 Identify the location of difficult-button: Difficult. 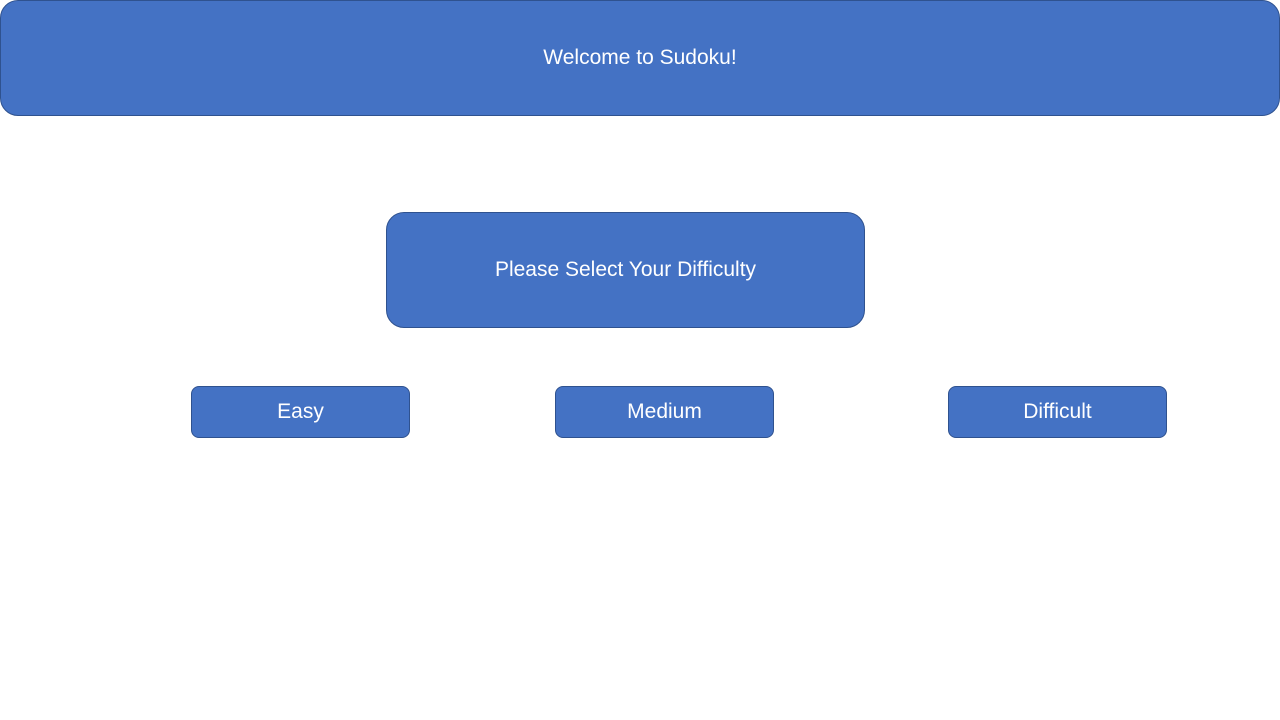
(1057, 412).